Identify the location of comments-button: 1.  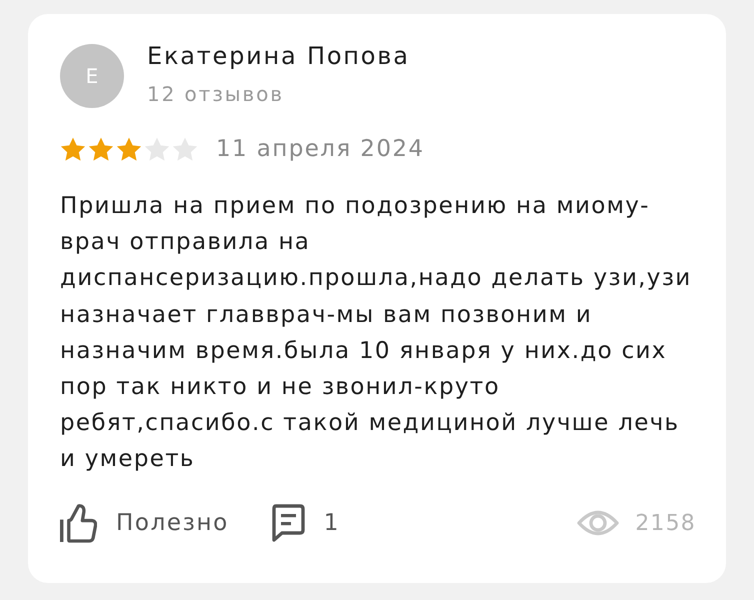
(305, 523).